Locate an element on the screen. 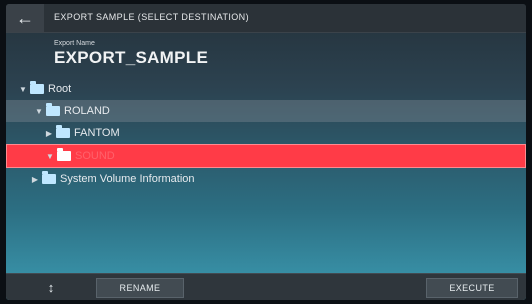 Image resolution: width=532 pixels, height=304 pixels. tree-item-label: ROLAND is located at coordinates (87, 111).